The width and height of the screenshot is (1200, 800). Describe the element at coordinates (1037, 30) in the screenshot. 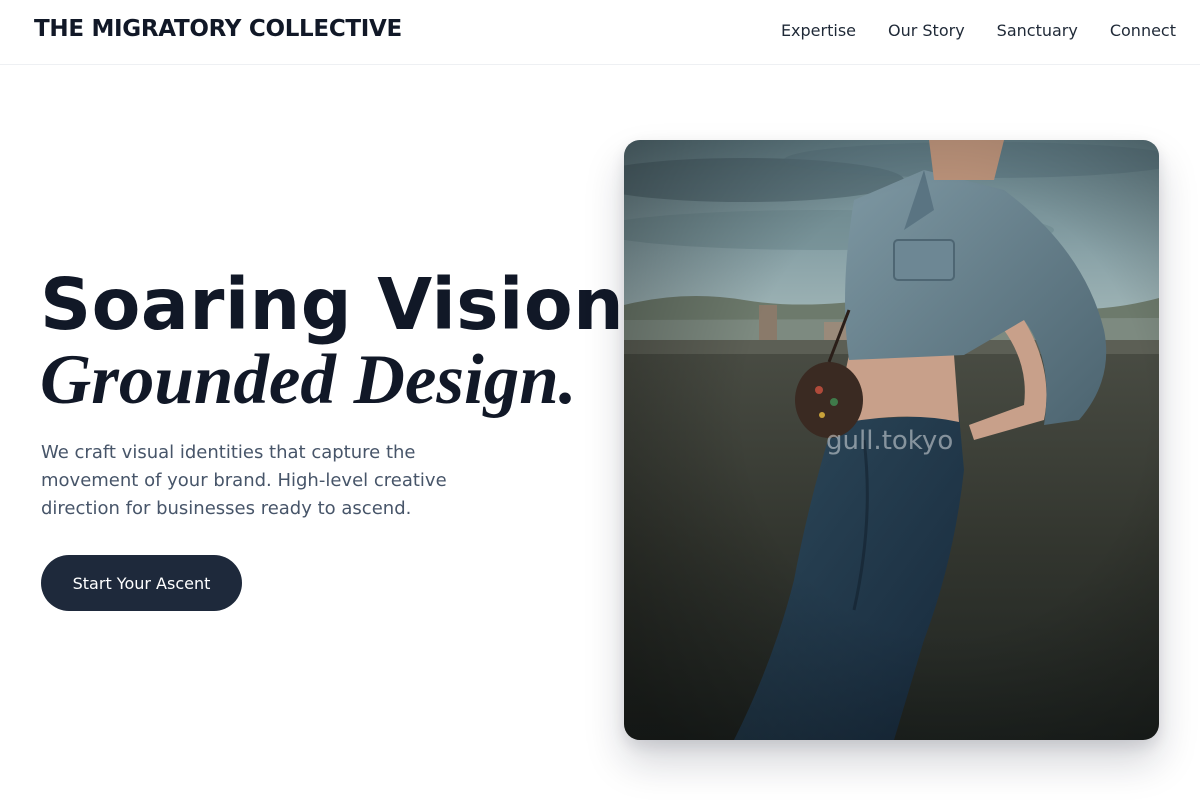

I see `nav-link-sanctuary: Sanctuary` at that location.